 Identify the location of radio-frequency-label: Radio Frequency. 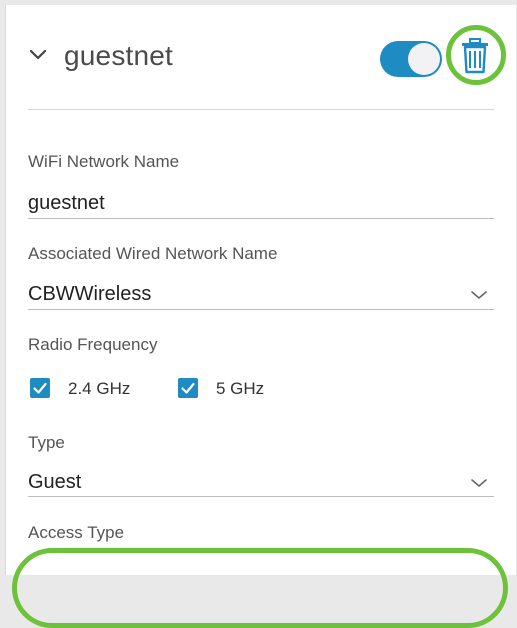
(93, 344).